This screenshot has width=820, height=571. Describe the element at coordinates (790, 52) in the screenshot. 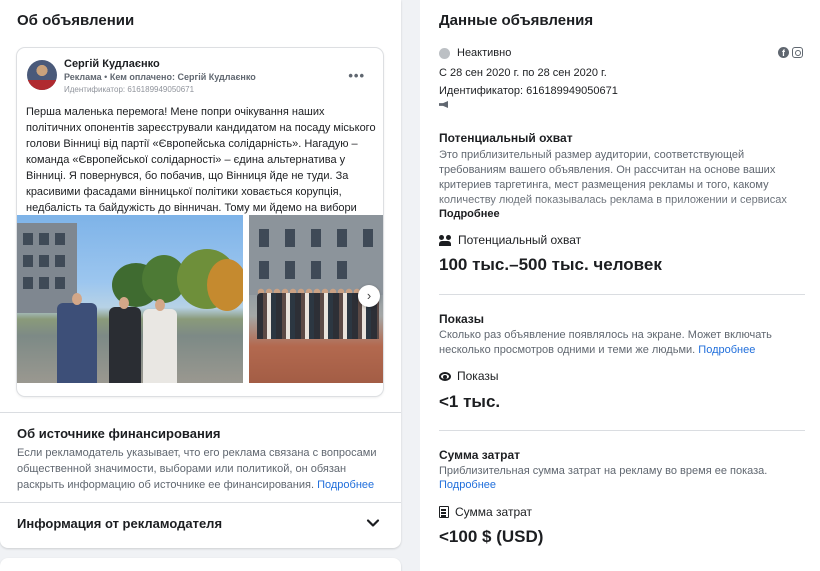

I see `platform-icons: f` at that location.